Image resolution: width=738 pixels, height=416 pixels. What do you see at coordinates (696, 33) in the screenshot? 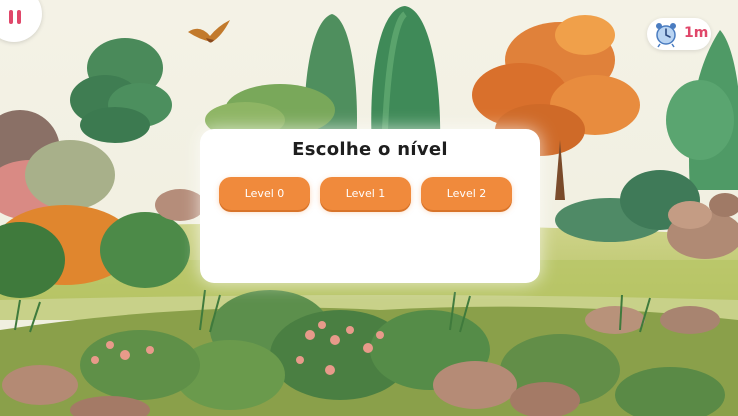
I see `timer-value: 1m` at bounding box center [696, 33].